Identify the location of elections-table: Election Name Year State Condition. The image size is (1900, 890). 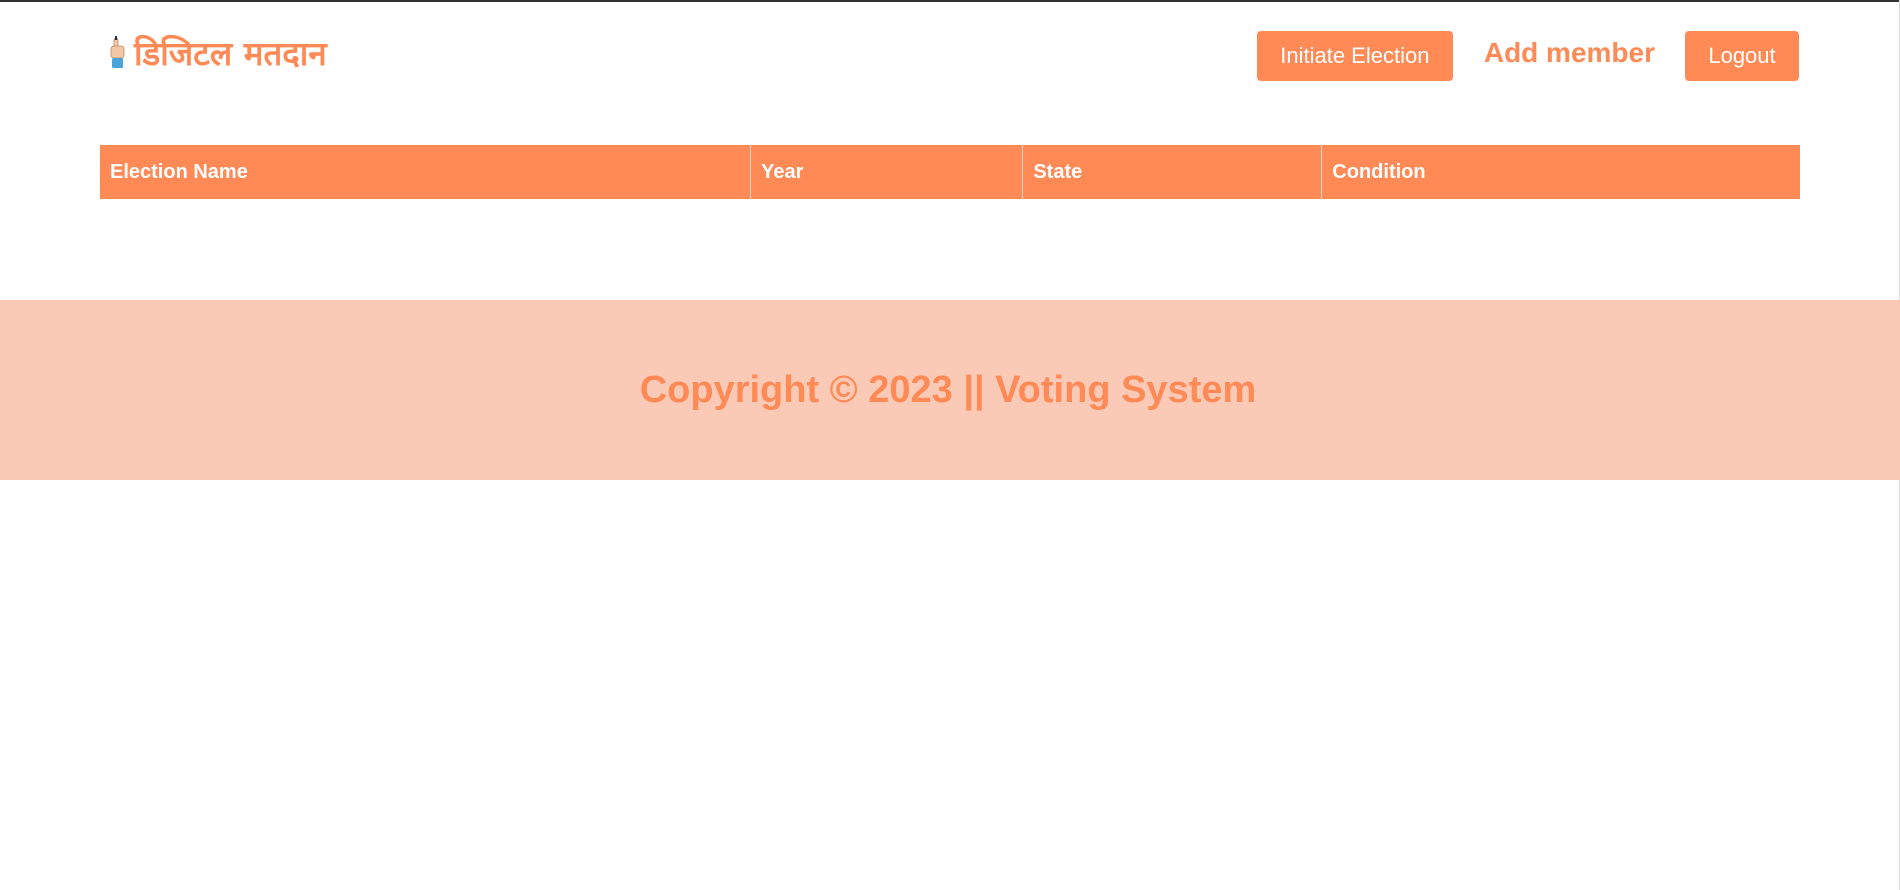
(950, 172).